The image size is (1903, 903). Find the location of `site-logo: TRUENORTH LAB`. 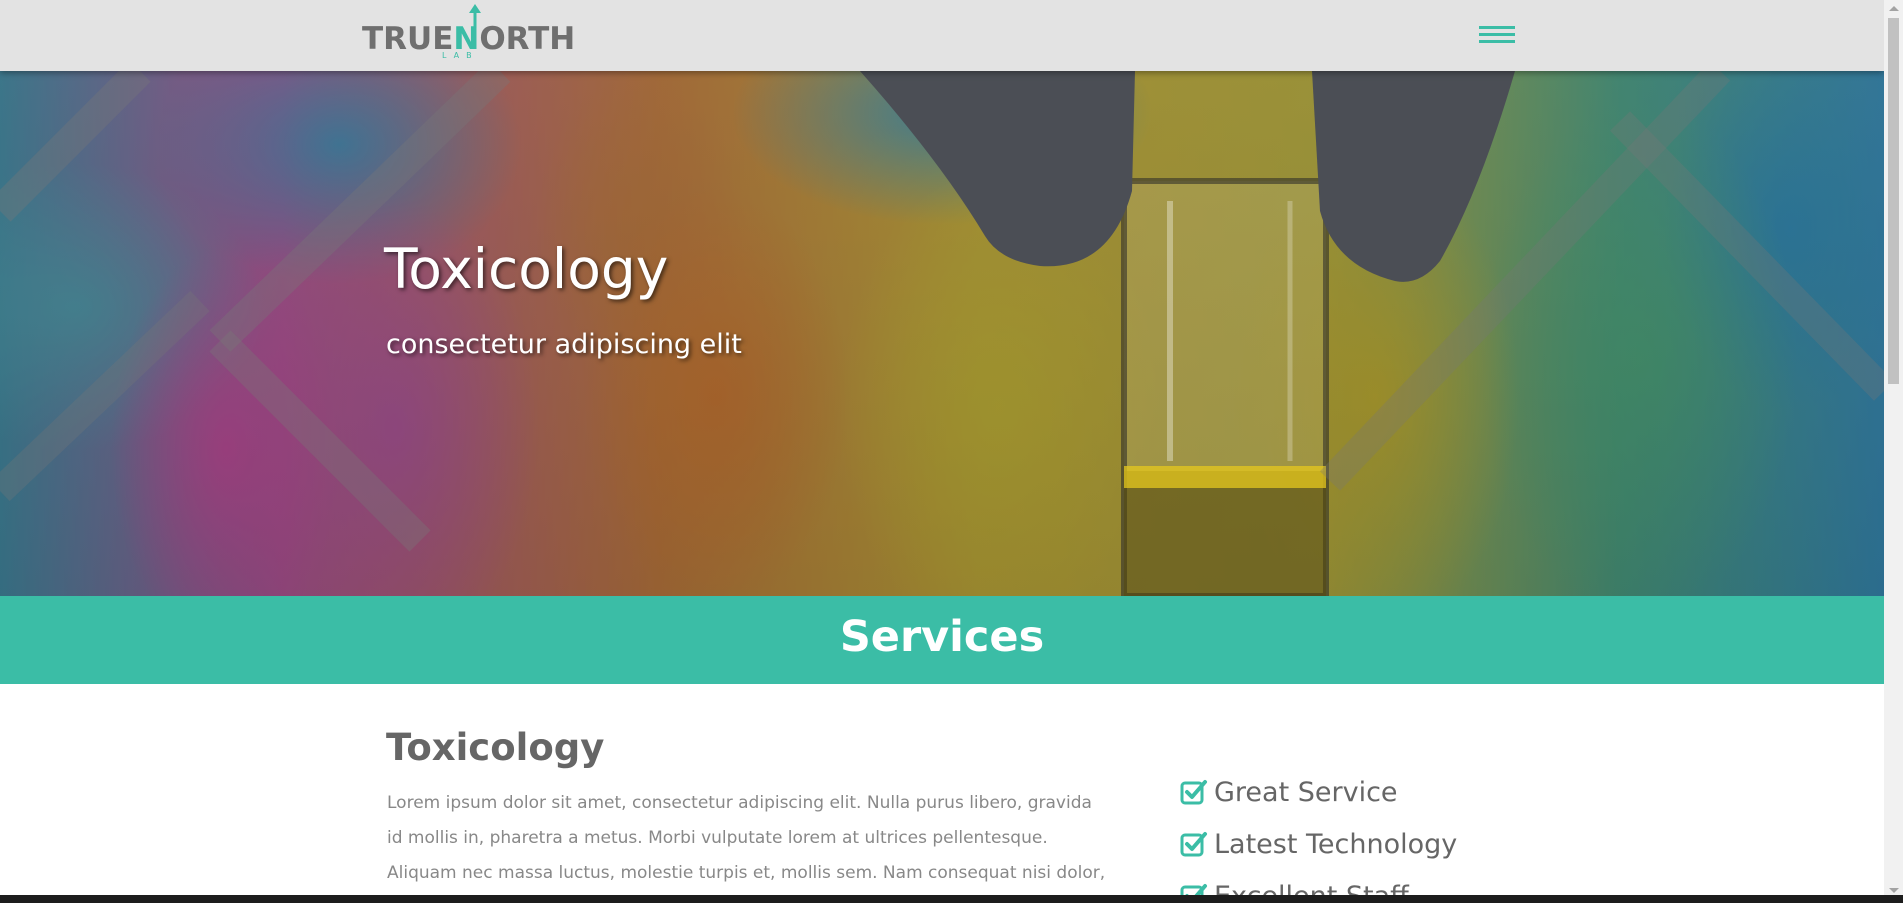

site-logo: TRUENORTH LAB is located at coordinates (468, 33).